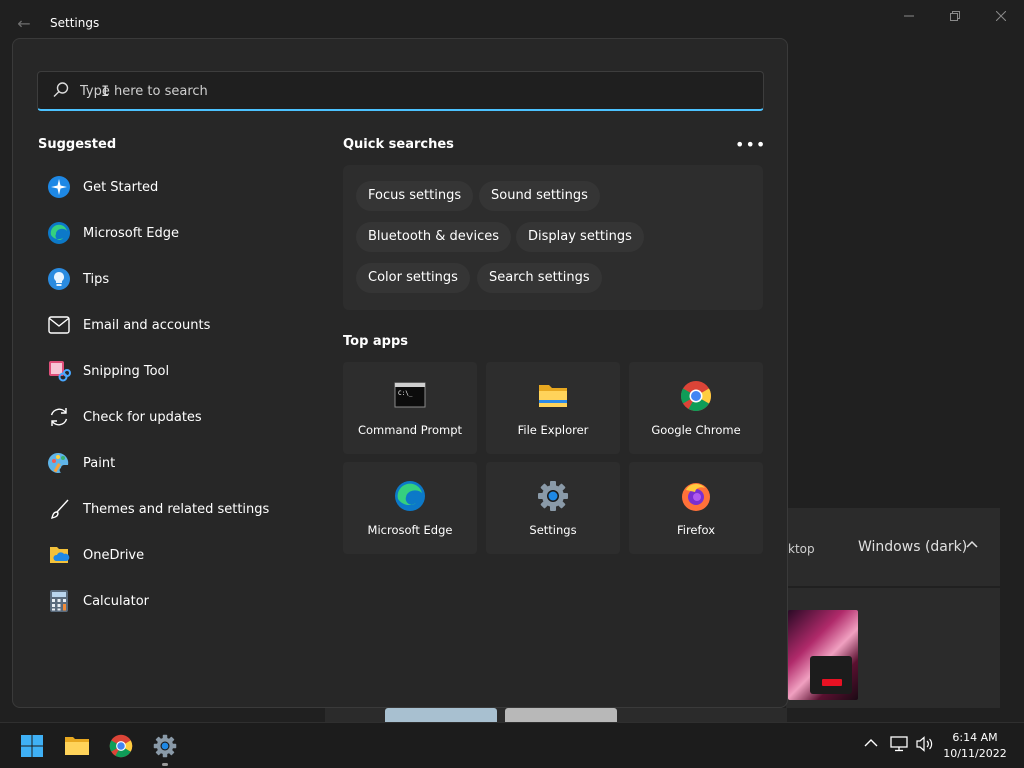  What do you see at coordinates (696, 497) in the screenshot?
I see `firefox-icon` at bounding box center [696, 497].